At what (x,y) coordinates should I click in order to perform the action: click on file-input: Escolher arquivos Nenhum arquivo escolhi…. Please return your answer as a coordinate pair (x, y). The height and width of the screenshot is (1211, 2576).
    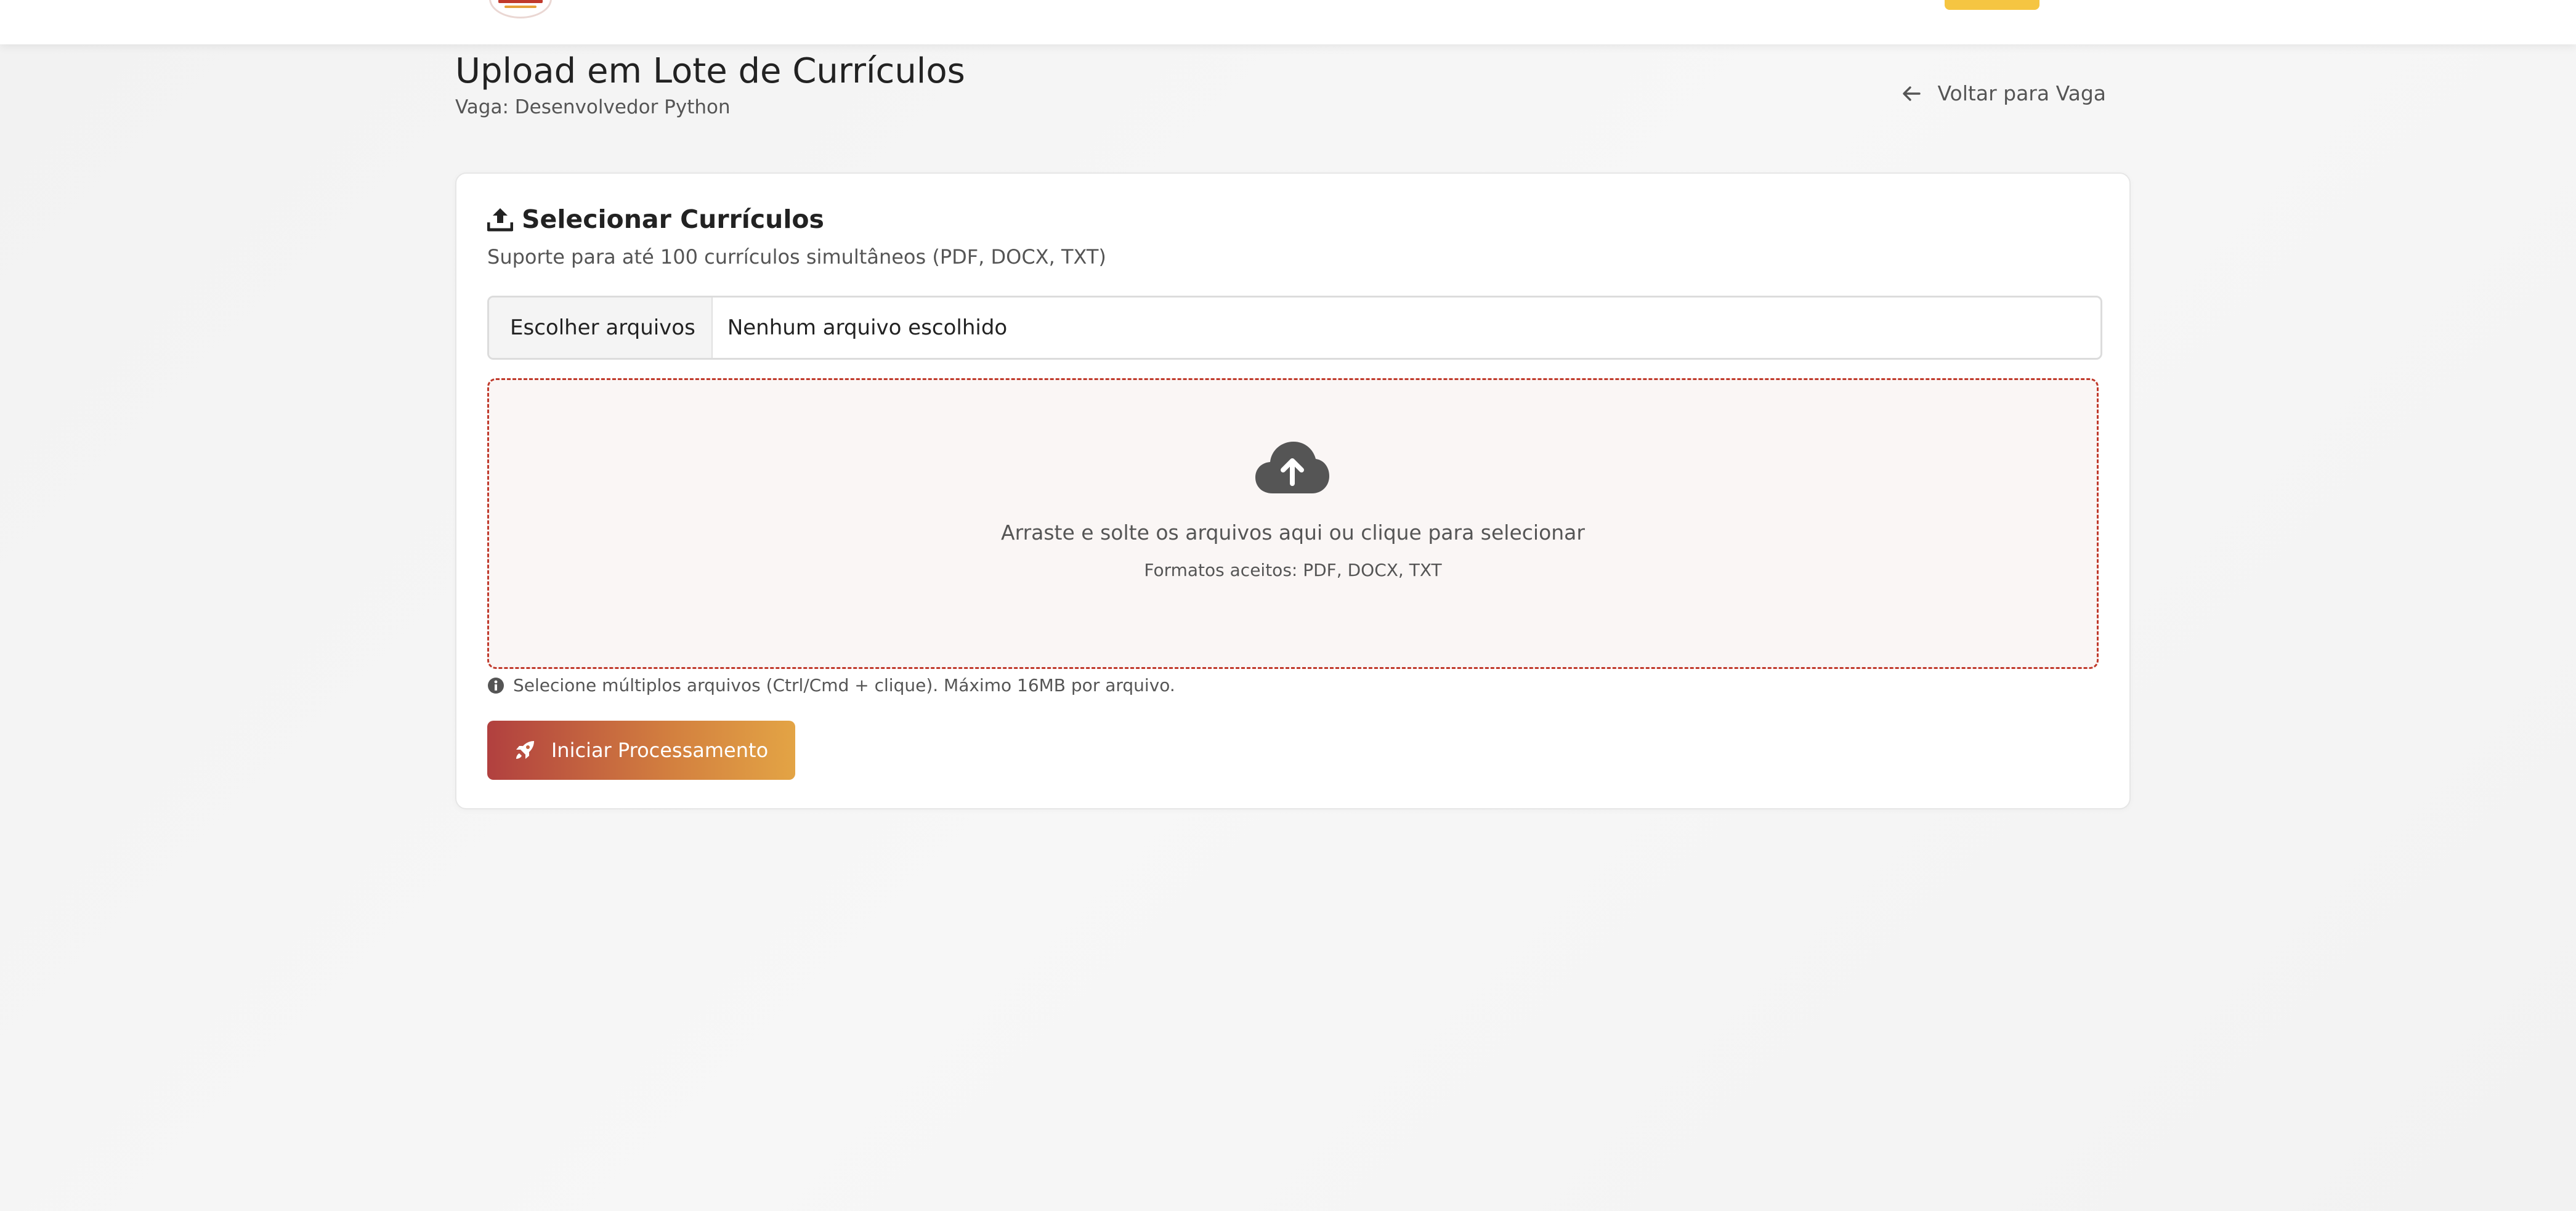
    Looking at the image, I should click on (1294, 328).